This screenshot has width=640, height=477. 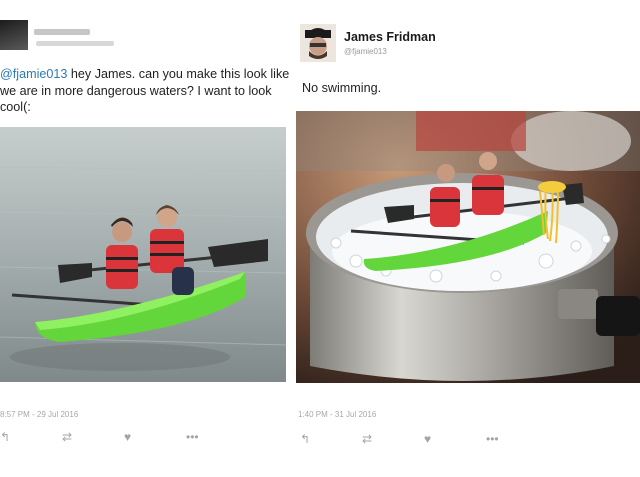 I want to click on display-name: James Fridman, so click(x=390, y=37).